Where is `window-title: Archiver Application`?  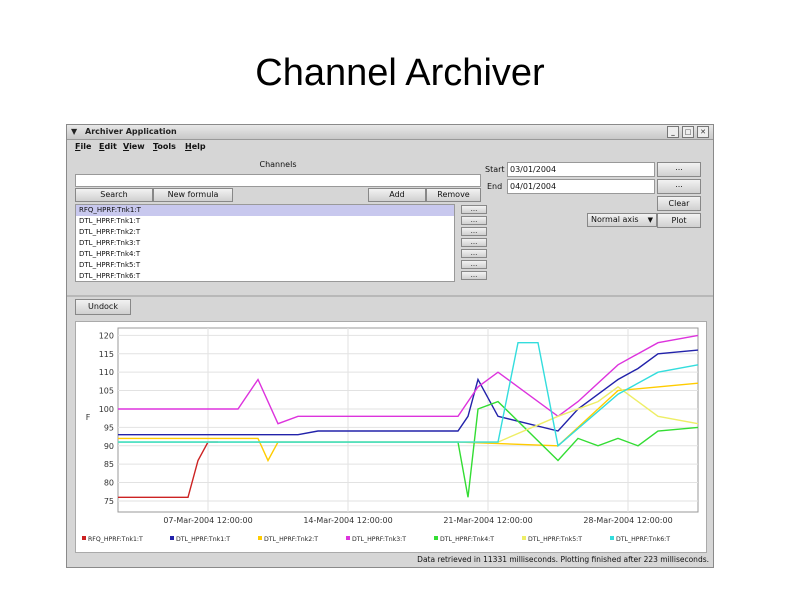
window-title: Archiver Application is located at coordinates (131, 131).